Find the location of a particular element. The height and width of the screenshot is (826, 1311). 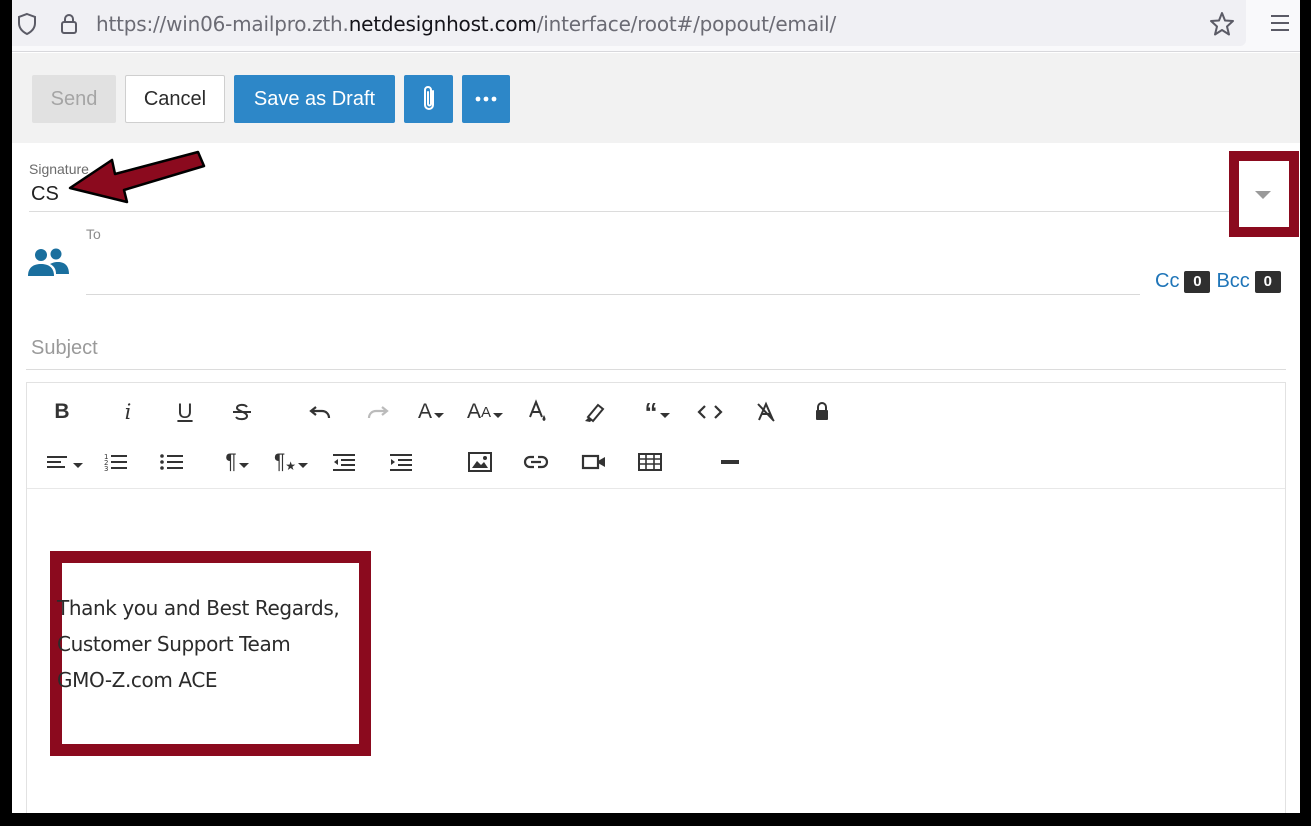

annotation-arrow-icon is located at coordinates (137, 177).